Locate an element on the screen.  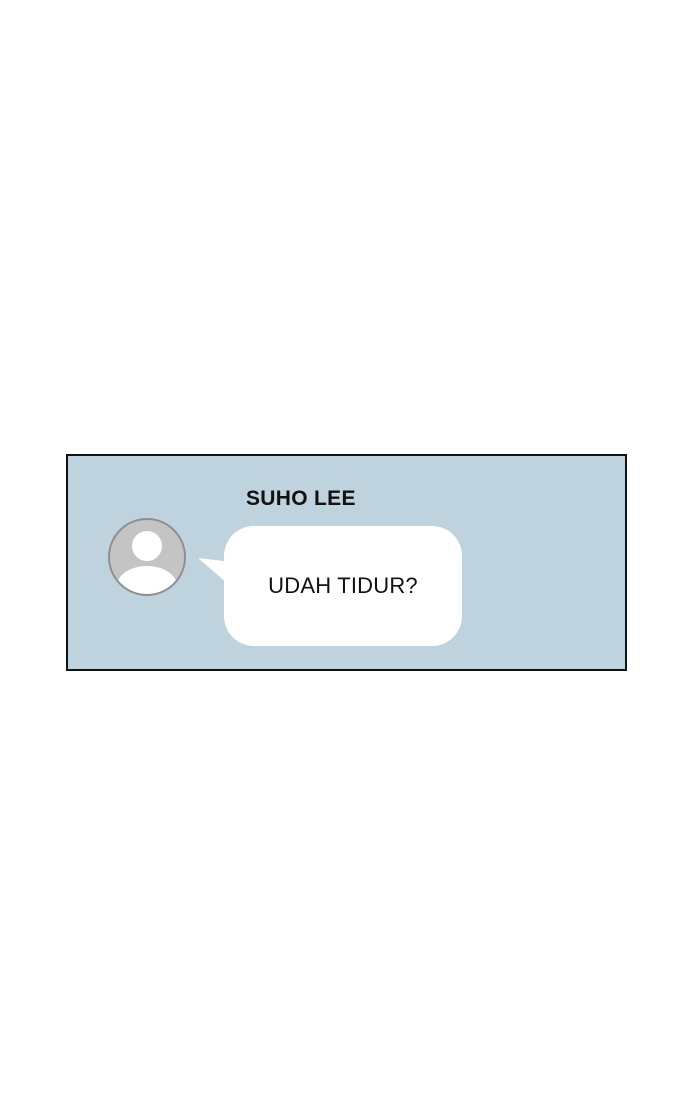
message-bubble: UDAH TIDUR? is located at coordinates (343, 586).